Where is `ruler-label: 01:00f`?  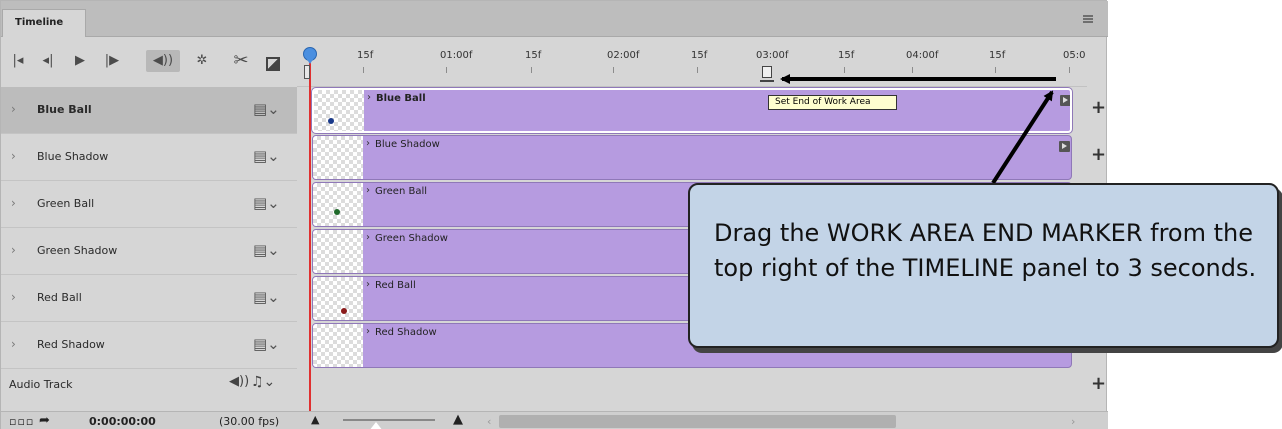 ruler-label: 01:00f is located at coordinates (456, 55).